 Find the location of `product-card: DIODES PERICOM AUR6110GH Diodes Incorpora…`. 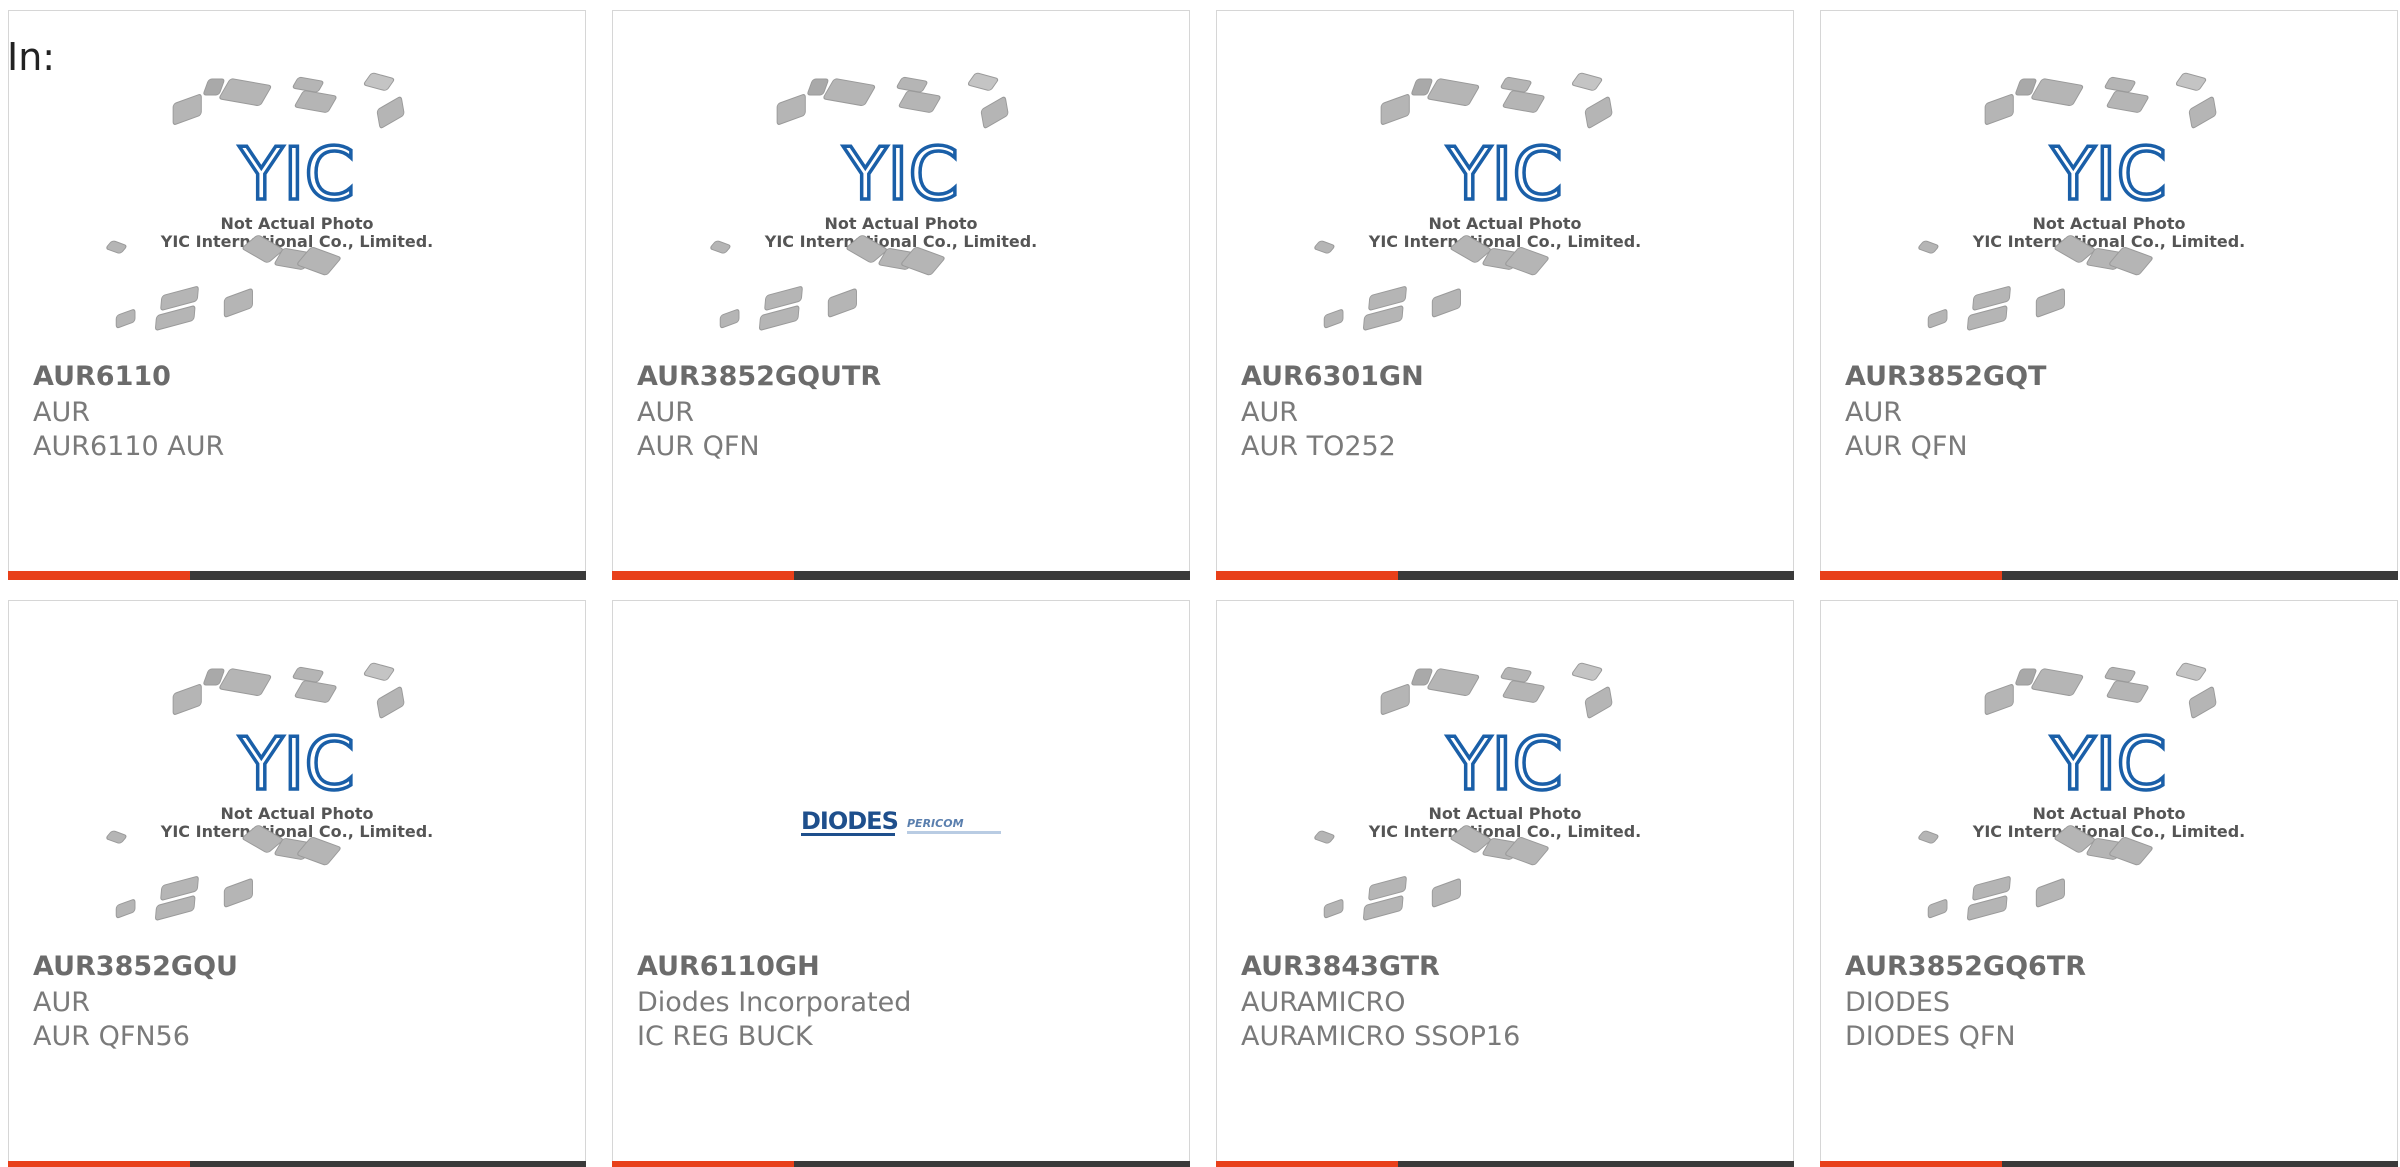

product-card: DIODES PERICOM AUR6110GH Diodes Incorpora… is located at coordinates (901, 883).